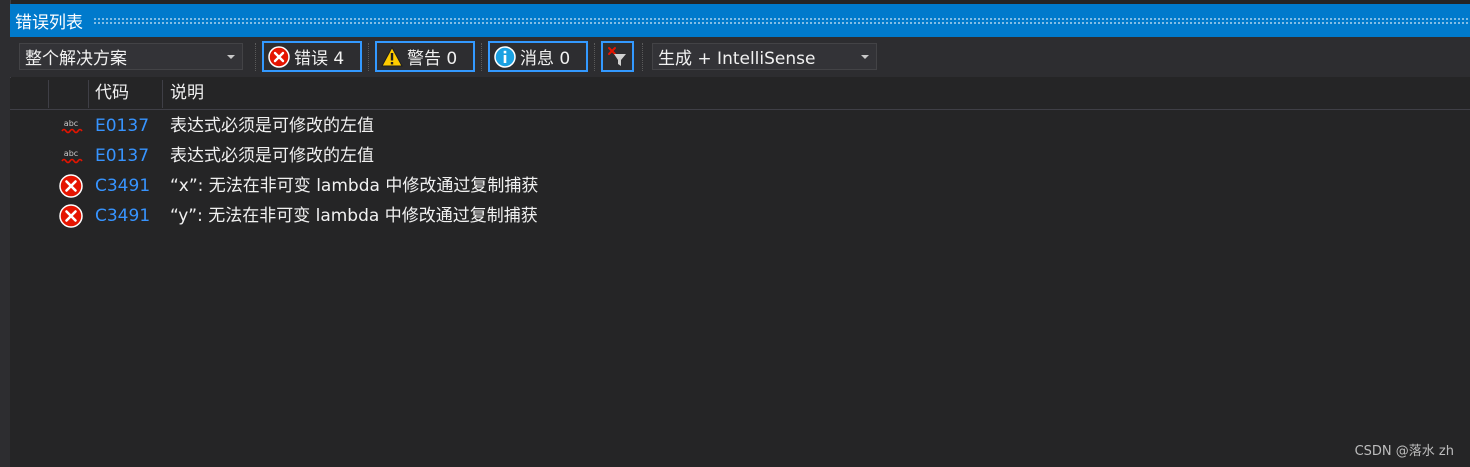  What do you see at coordinates (112, 93) in the screenshot?
I see `column-header-code: 代码` at bounding box center [112, 93].